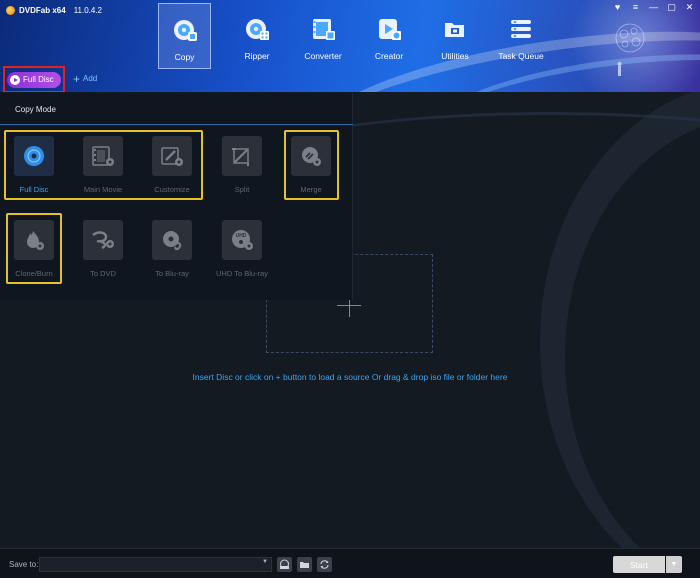  What do you see at coordinates (172, 189) in the screenshot?
I see `mode-customize-label: Customize` at bounding box center [172, 189].